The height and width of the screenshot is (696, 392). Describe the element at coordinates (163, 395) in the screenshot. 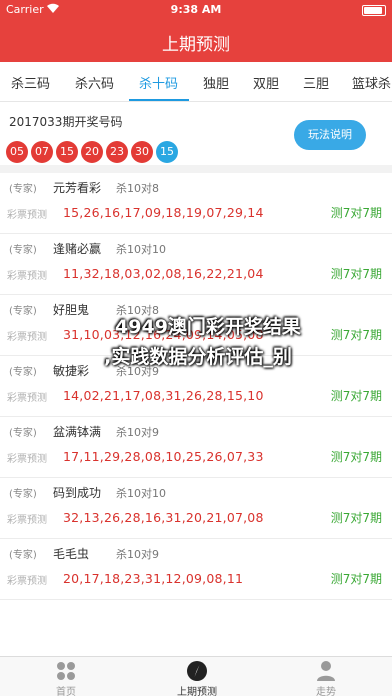

I see `predicted-numbers: 14,02,21,17,08,31,26,28,15,10` at that location.